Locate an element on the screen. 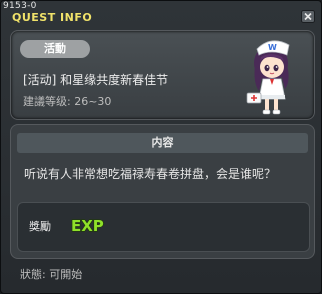 The image size is (322, 294). exp-icon: EXP is located at coordinates (87, 225).